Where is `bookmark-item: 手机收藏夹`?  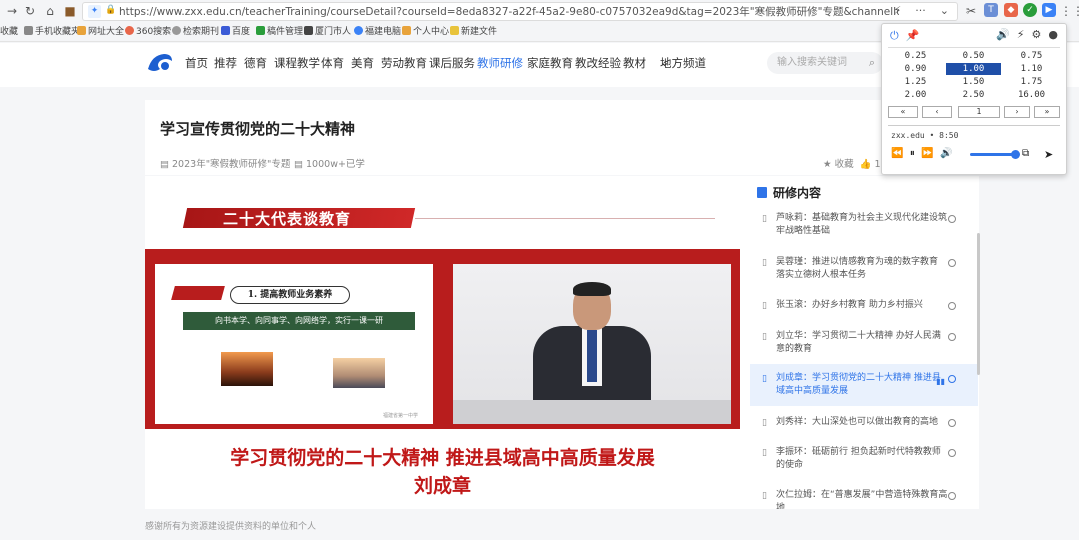
bookmark-item: 手机收藏夹 is located at coordinates (52, 32).